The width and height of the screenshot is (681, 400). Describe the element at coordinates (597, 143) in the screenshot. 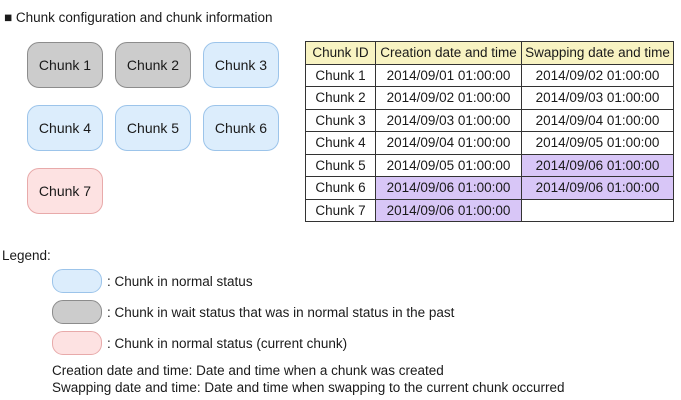

I see `cell-swapping: 2014/09/05 01:00:00` at that location.